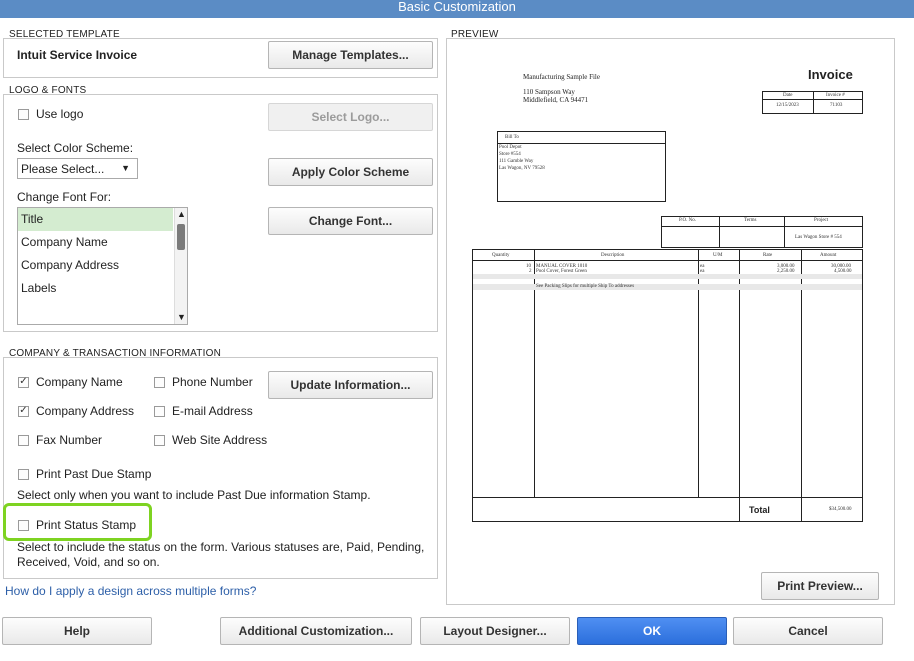 The width and height of the screenshot is (914, 661). What do you see at coordinates (220, 440) in the screenshot?
I see `web-site-label: Web Site Address` at bounding box center [220, 440].